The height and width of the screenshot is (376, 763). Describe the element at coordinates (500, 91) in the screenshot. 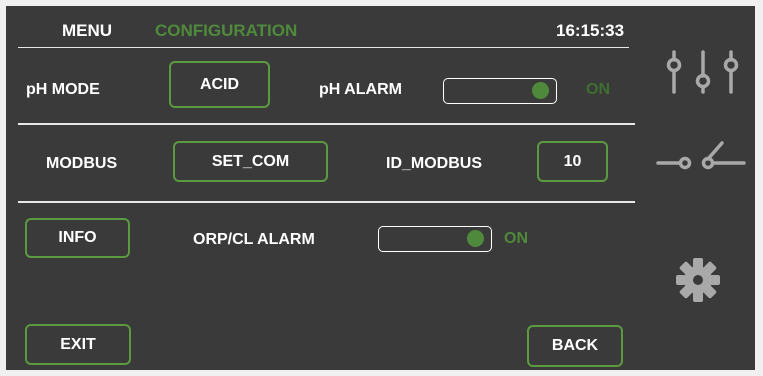

I see `ph-alarm-toggle` at that location.